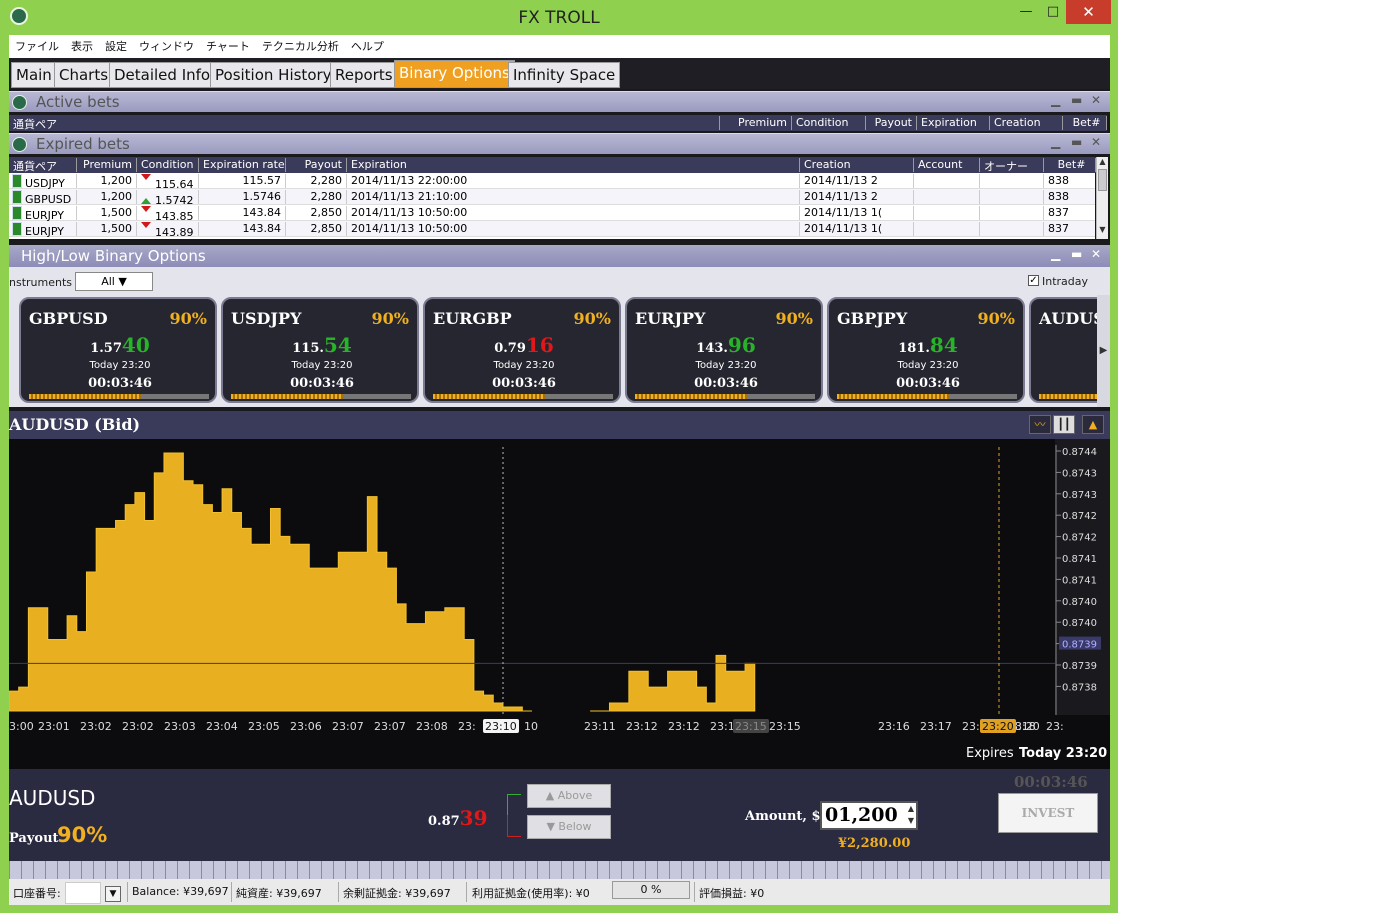 The width and height of the screenshot is (1398, 913). I want to click on amount-stepper: ▲ ▼, so click(911, 815).